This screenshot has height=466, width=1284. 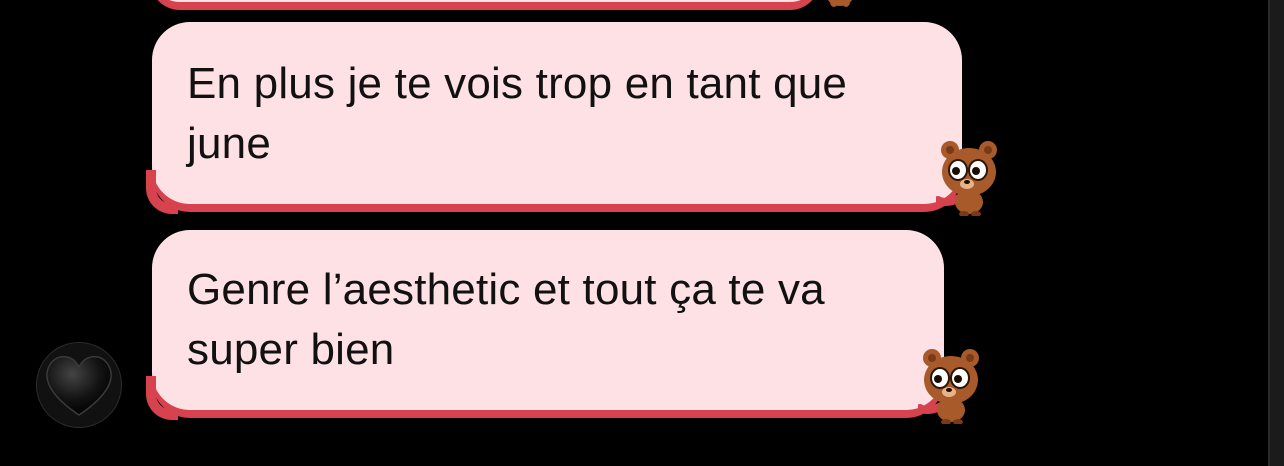 What do you see at coordinates (485, 1) in the screenshot?
I see `previous-message-bubble` at bounding box center [485, 1].